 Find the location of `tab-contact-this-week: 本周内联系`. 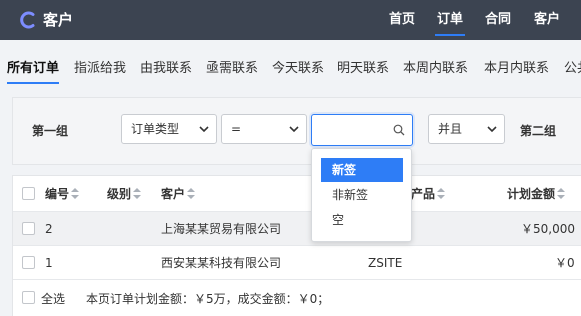

tab-contact-this-week: 本周内联系 is located at coordinates (435, 69).